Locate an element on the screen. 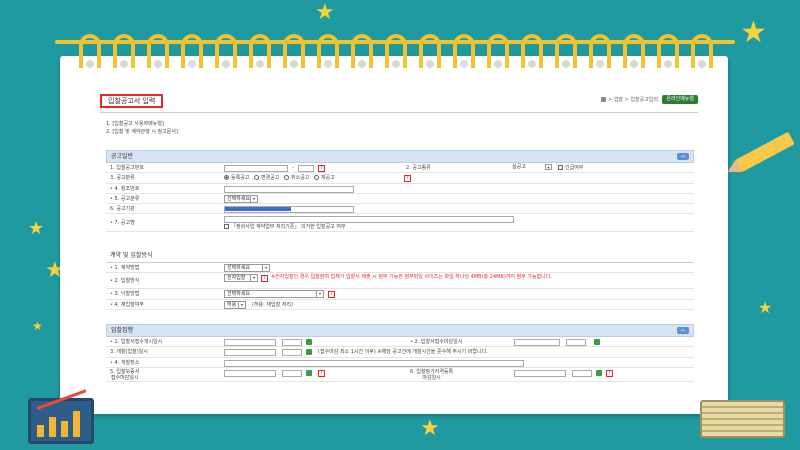 This screenshot has height=450, width=800. notice-category-value: 선택하세요 is located at coordinates (239, 198).